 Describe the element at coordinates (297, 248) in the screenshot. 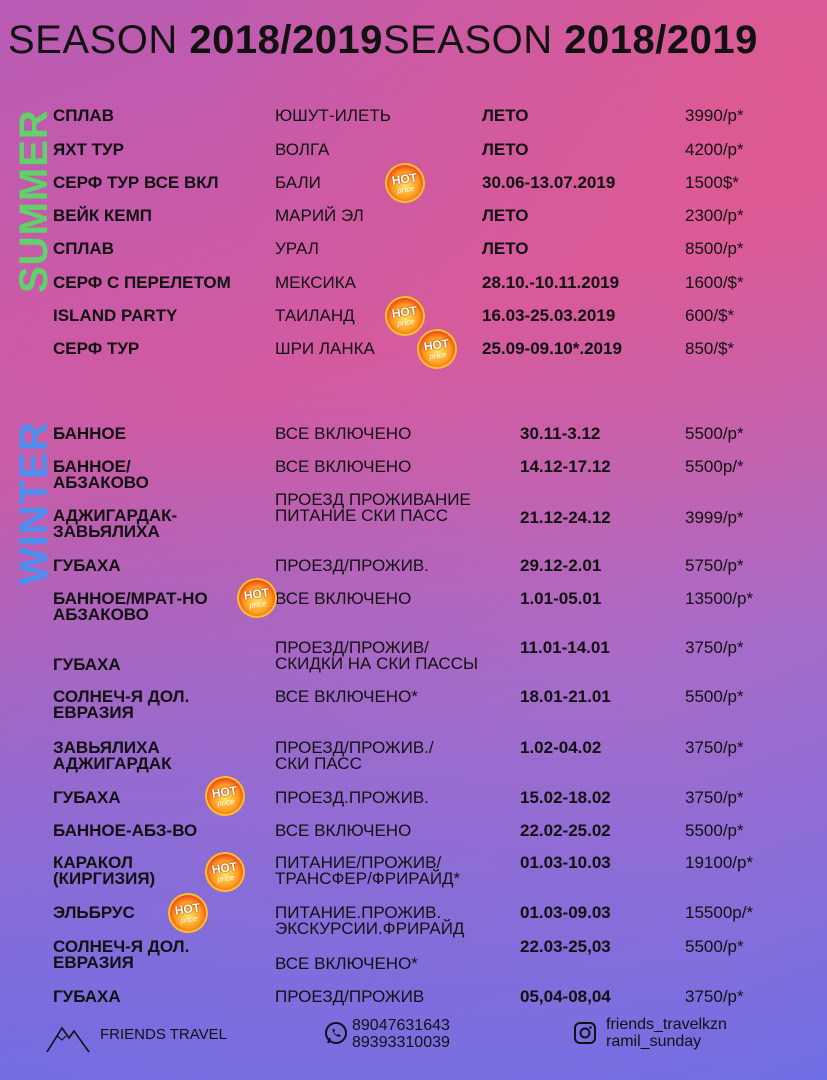

I see `tour-place: УРАЛ` at that location.